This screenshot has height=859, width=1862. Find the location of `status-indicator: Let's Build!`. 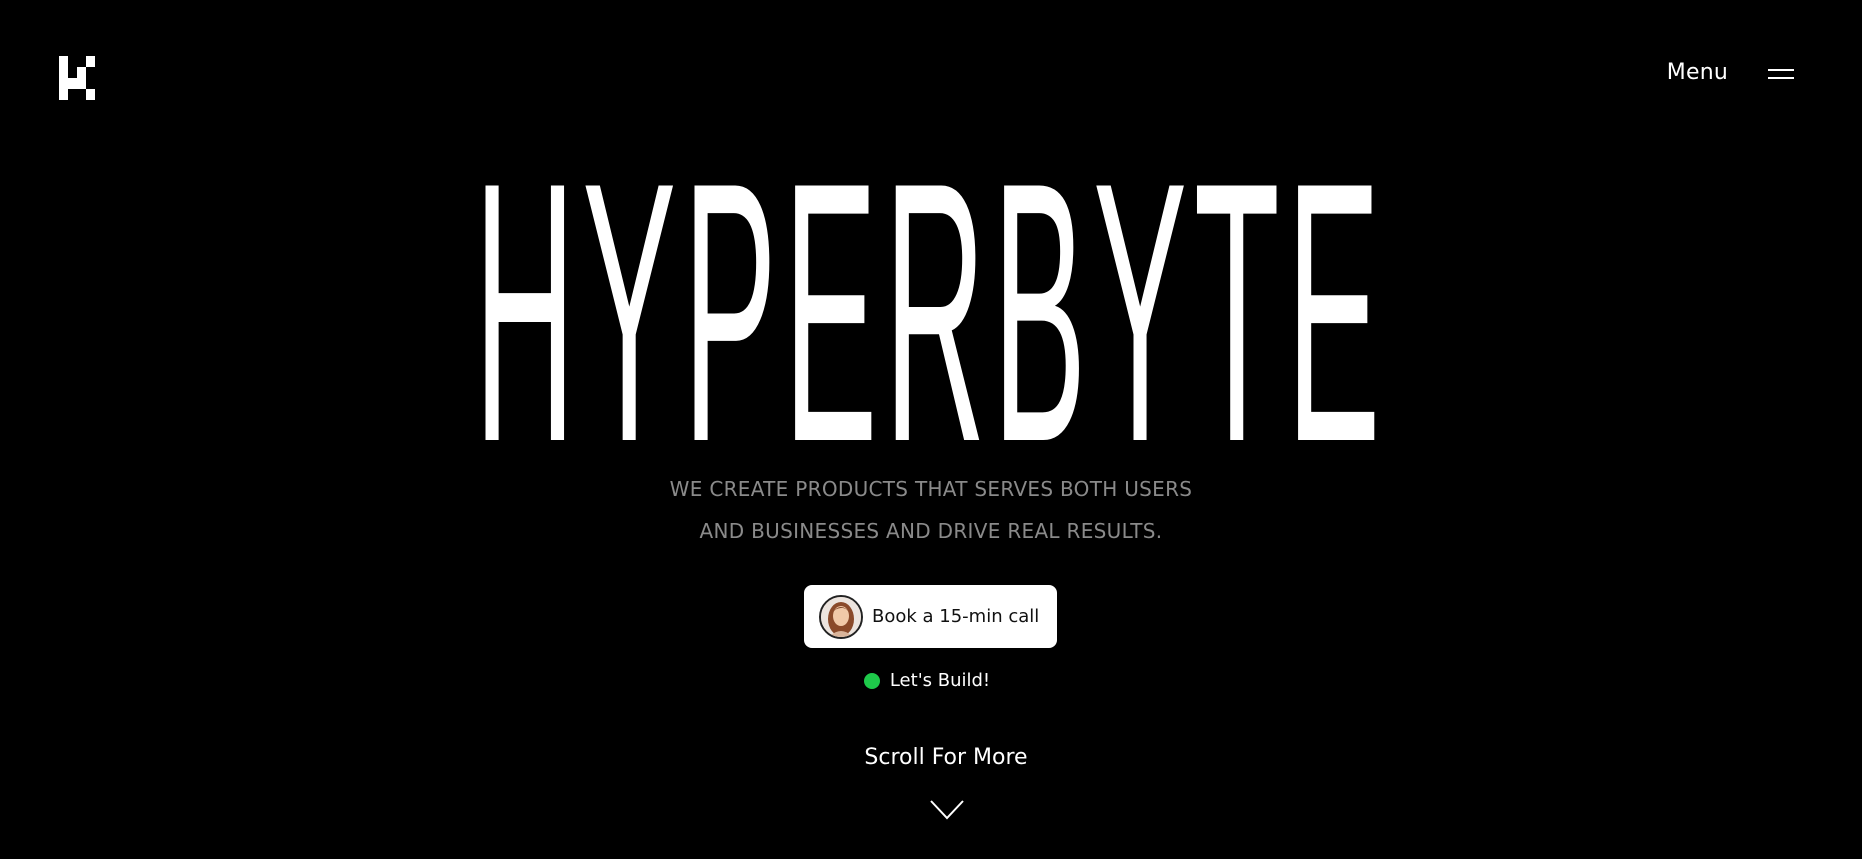

status-indicator: Let's Build! is located at coordinates (931, 680).